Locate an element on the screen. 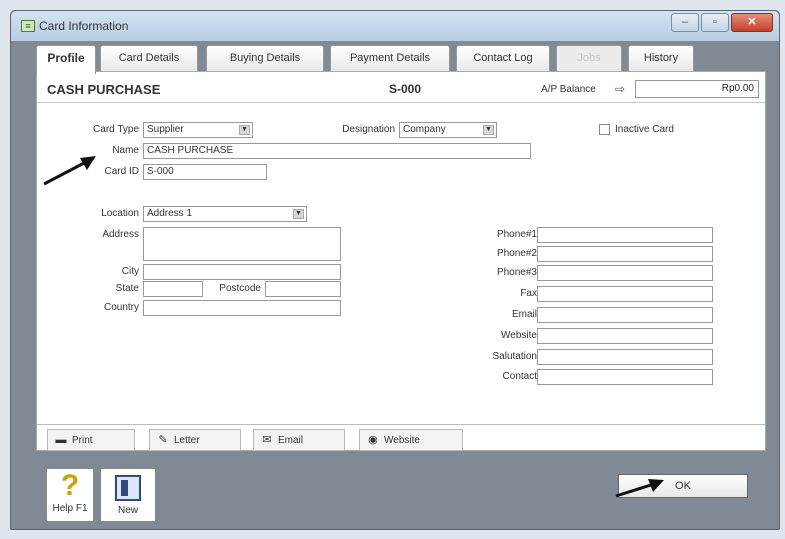 Image resolution: width=785 pixels, height=539 pixels. phone3-field is located at coordinates (625, 273).